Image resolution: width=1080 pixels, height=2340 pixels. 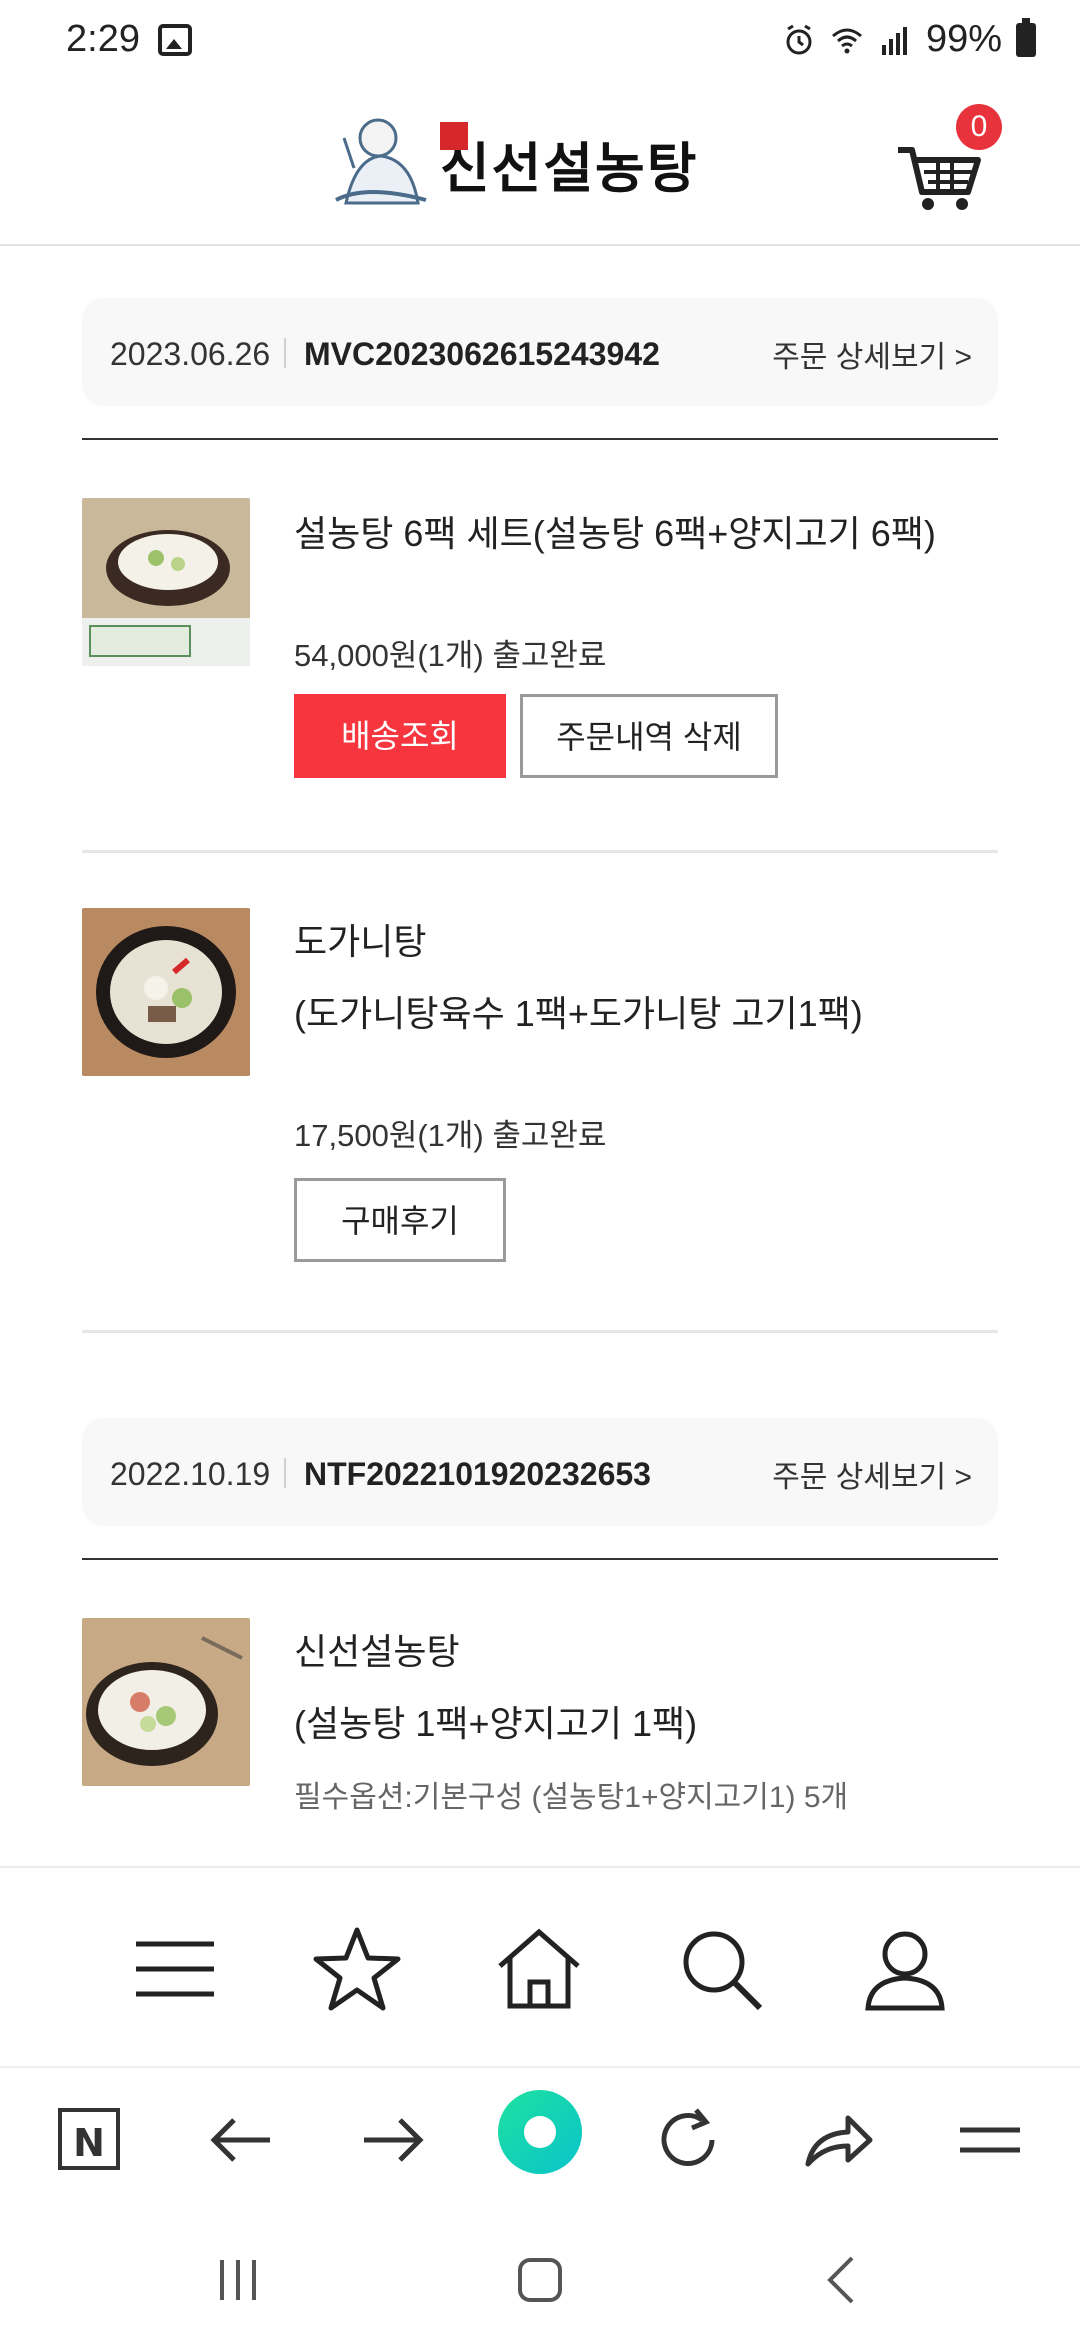 I want to click on signal-icon, so click(x=894, y=40).